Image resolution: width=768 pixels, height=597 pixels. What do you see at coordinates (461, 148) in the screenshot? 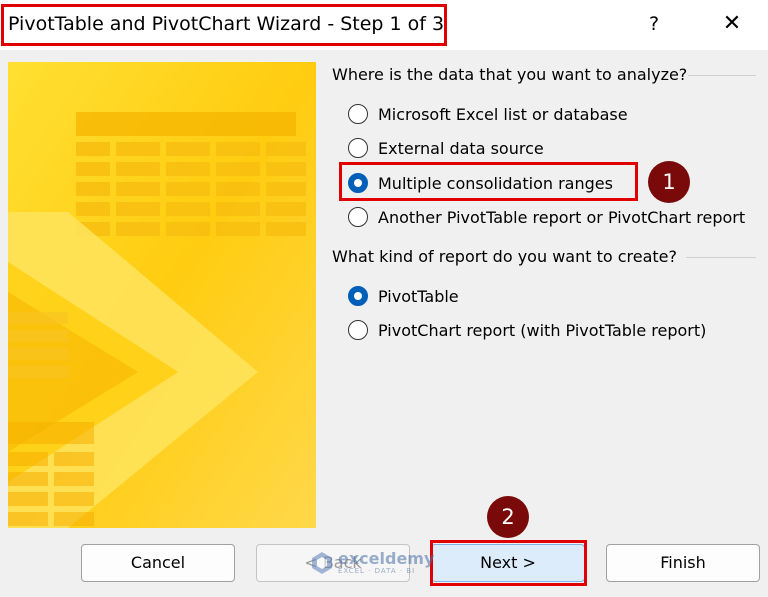
I see `radio-label: External data source` at bounding box center [461, 148].